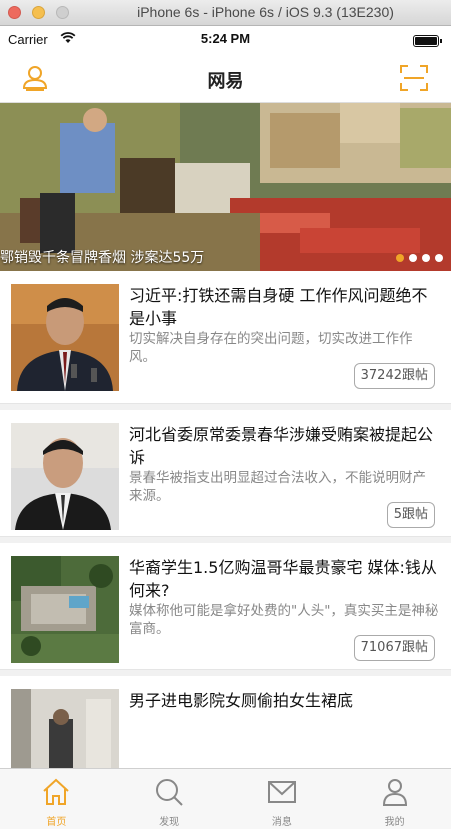 Image resolution: width=451 pixels, height=829 pixels. What do you see at coordinates (62, 12) in the screenshot?
I see `window-zoom-button` at bounding box center [62, 12].